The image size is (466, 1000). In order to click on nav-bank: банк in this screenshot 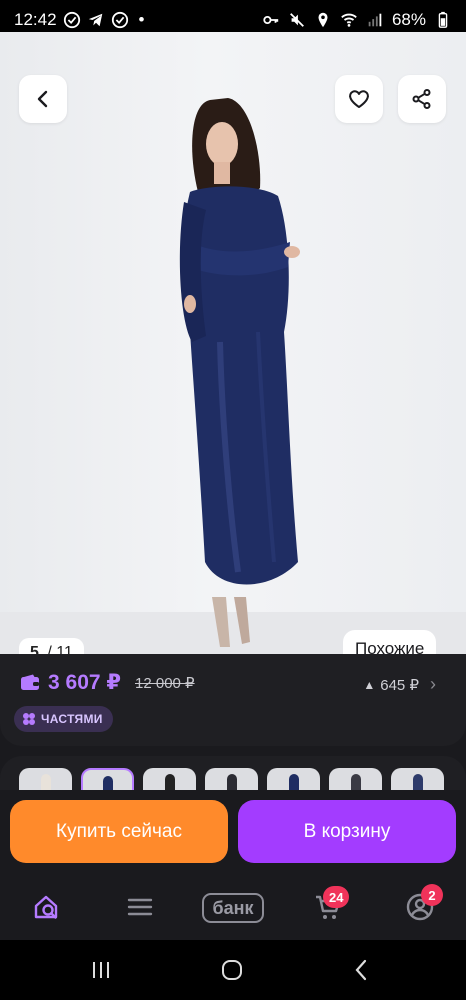, I will do `click(233, 908)`.